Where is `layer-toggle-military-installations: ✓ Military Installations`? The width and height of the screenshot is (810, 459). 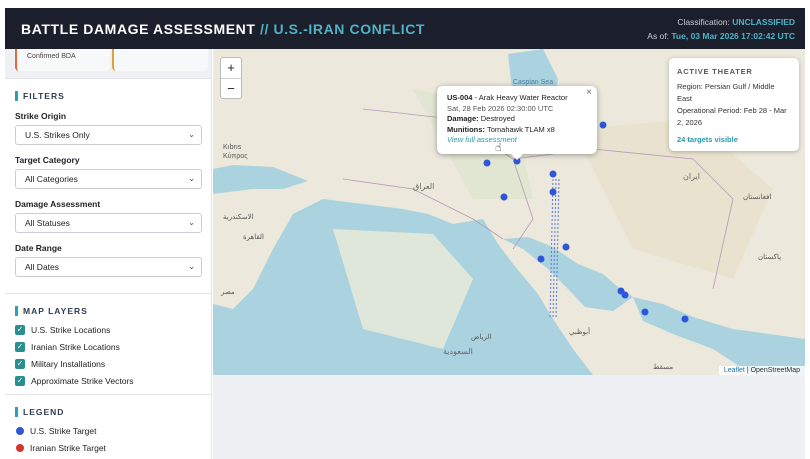
layer-toggle-military-installations: ✓ Military Installations is located at coordinates (108, 364).